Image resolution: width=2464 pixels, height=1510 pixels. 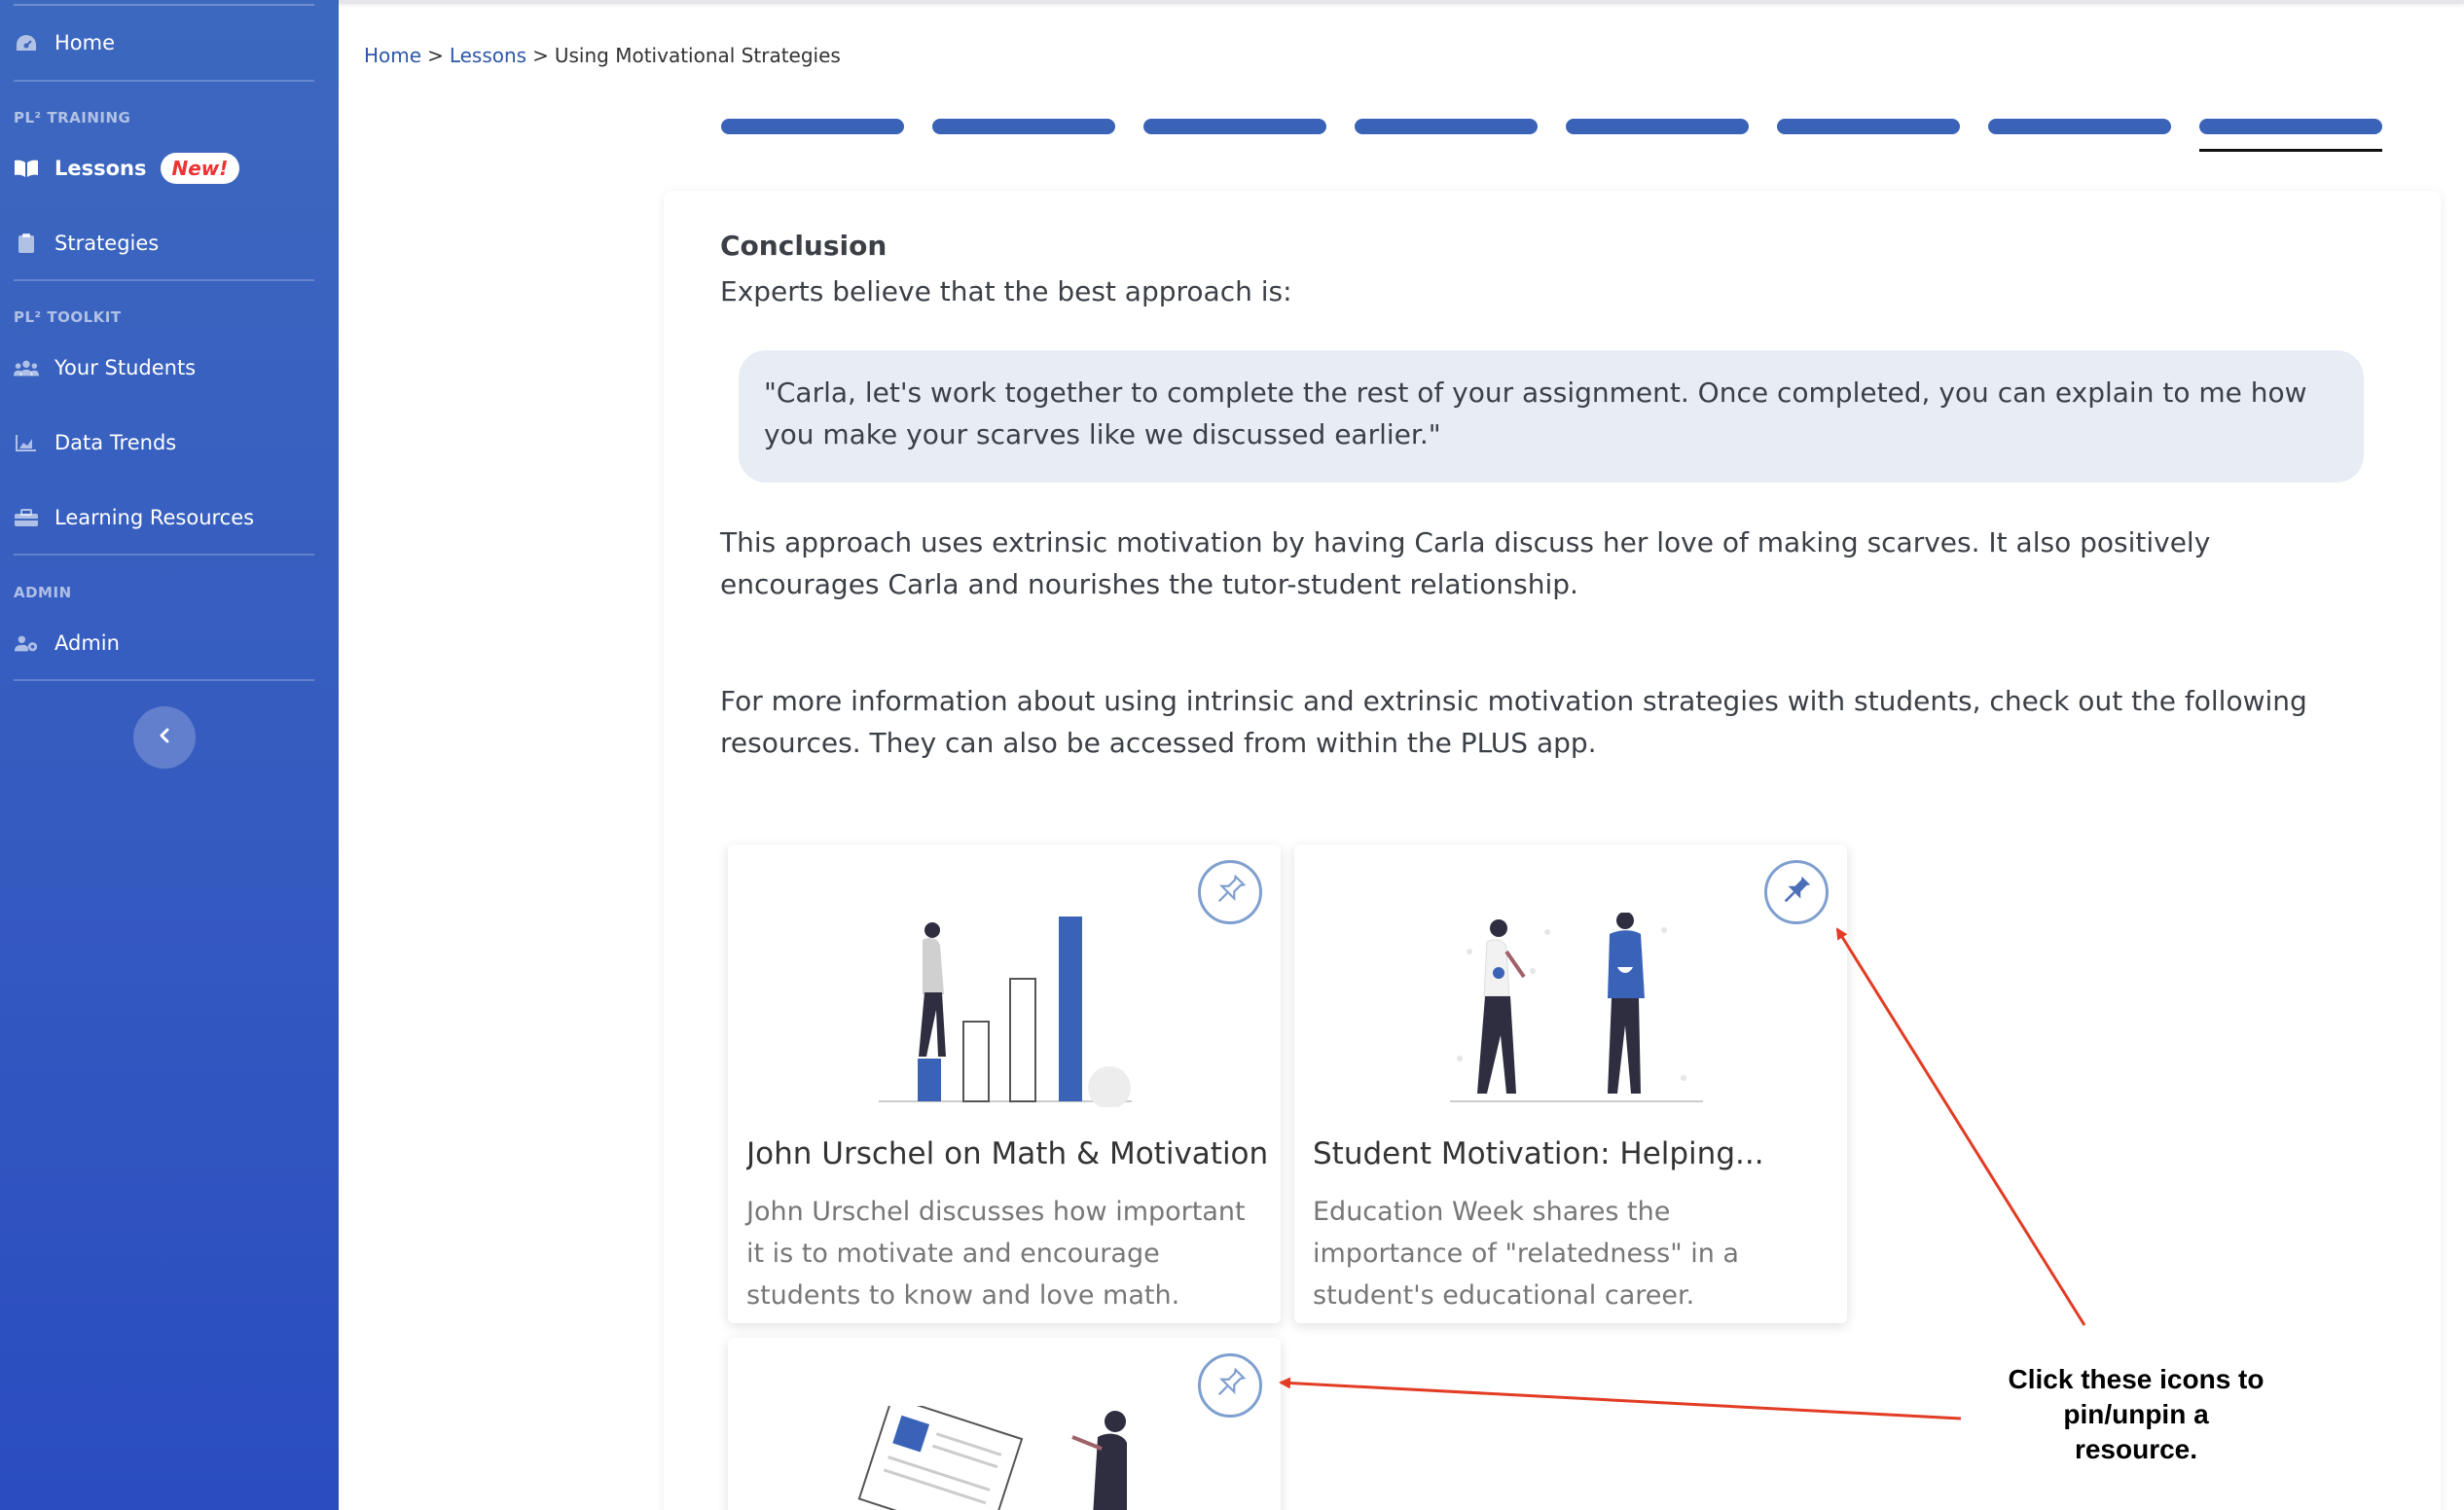 I want to click on lesson-progress-steps, so click(x=1552, y=138).